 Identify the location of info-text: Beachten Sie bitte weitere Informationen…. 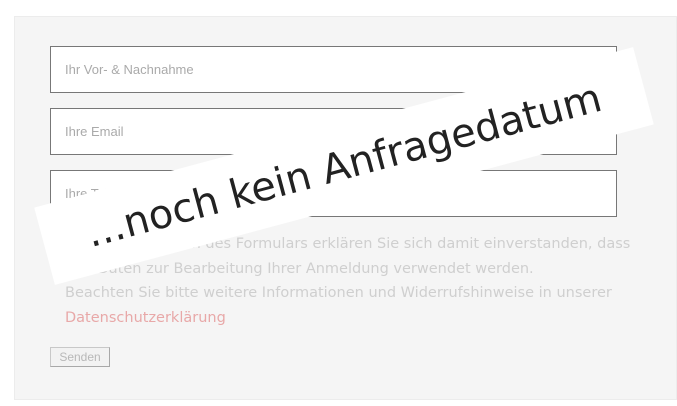
(338, 293).